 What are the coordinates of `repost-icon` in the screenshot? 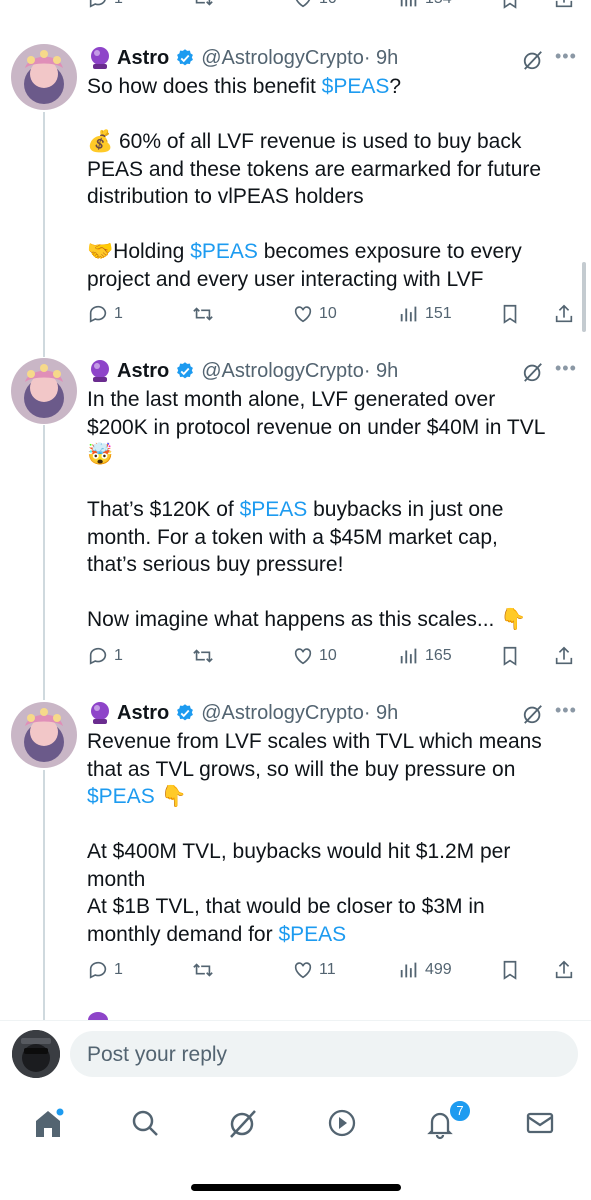 It's located at (203, 314).